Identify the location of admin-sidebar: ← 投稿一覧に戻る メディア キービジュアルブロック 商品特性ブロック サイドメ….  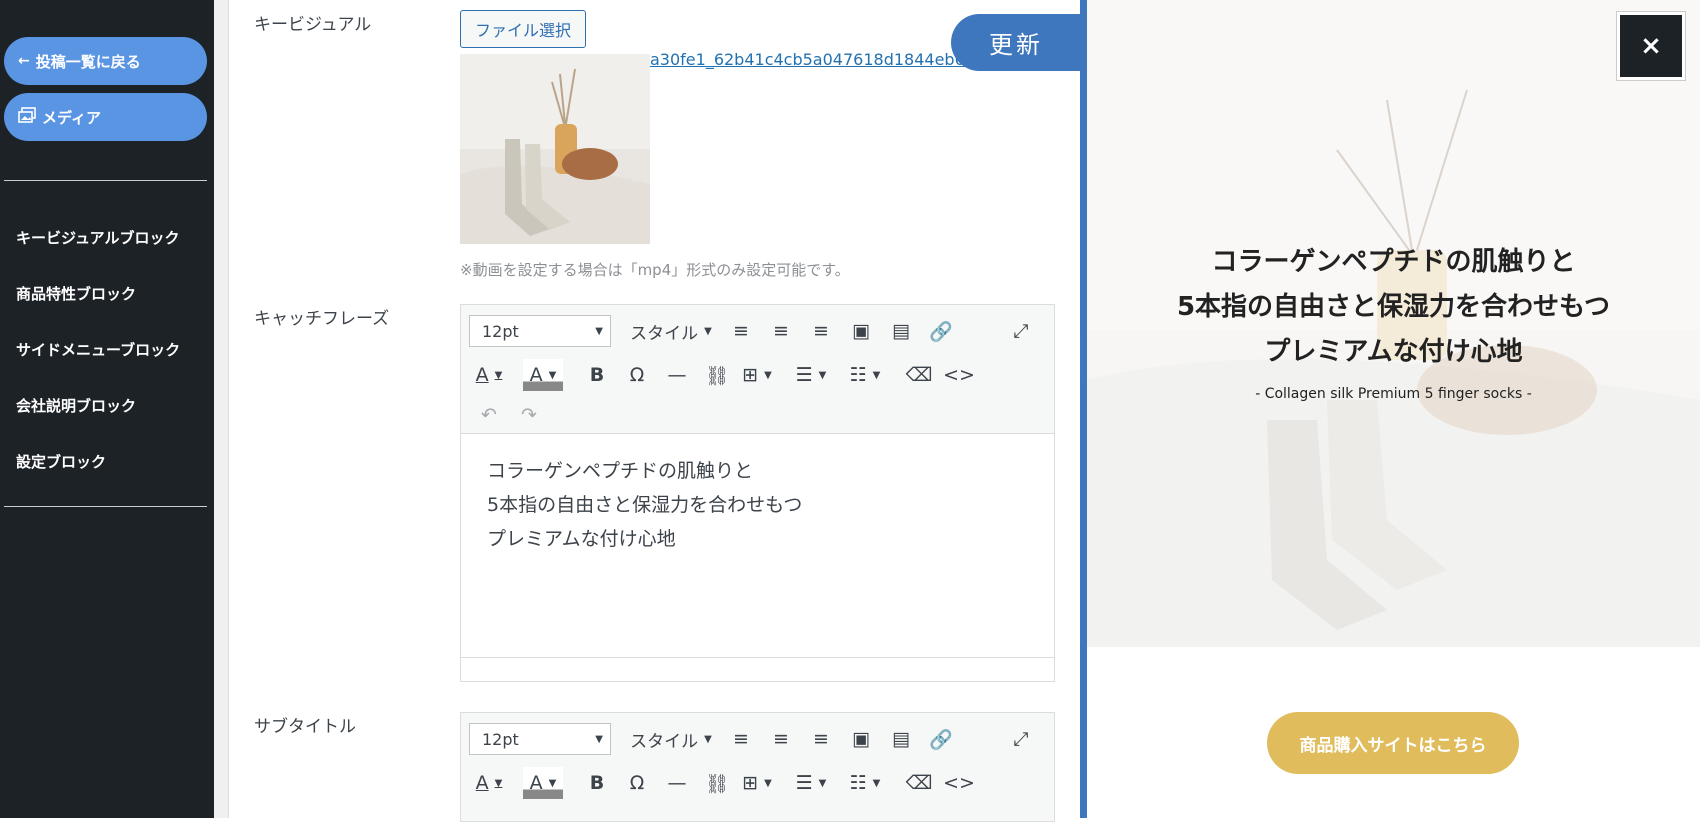
(107, 409).